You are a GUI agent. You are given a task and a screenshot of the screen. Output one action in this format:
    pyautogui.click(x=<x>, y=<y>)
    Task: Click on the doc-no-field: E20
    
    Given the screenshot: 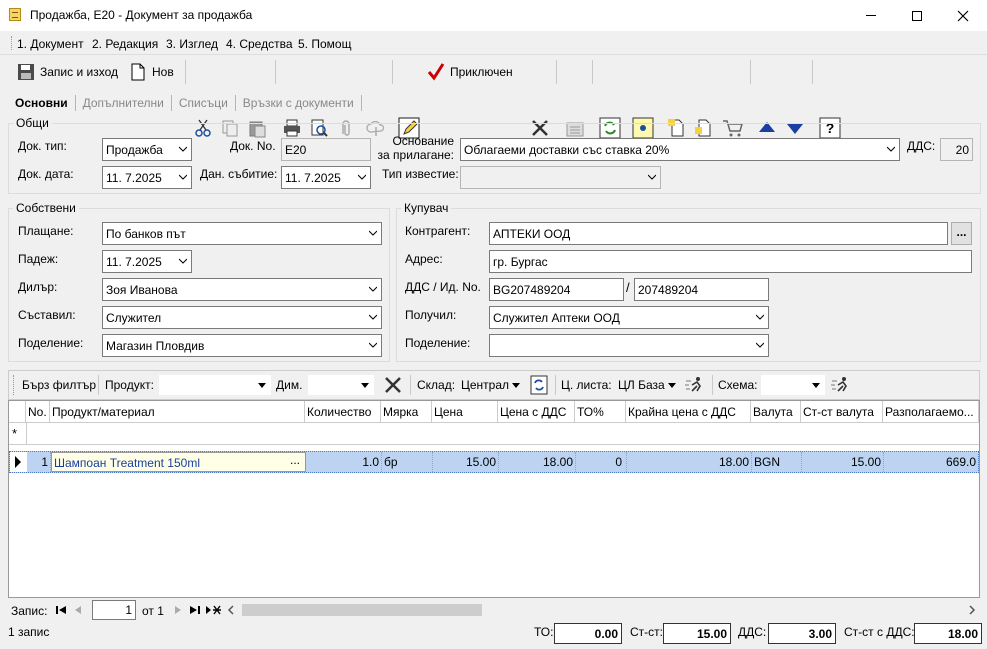 What is the action you would take?
    pyautogui.click(x=326, y=149)
    